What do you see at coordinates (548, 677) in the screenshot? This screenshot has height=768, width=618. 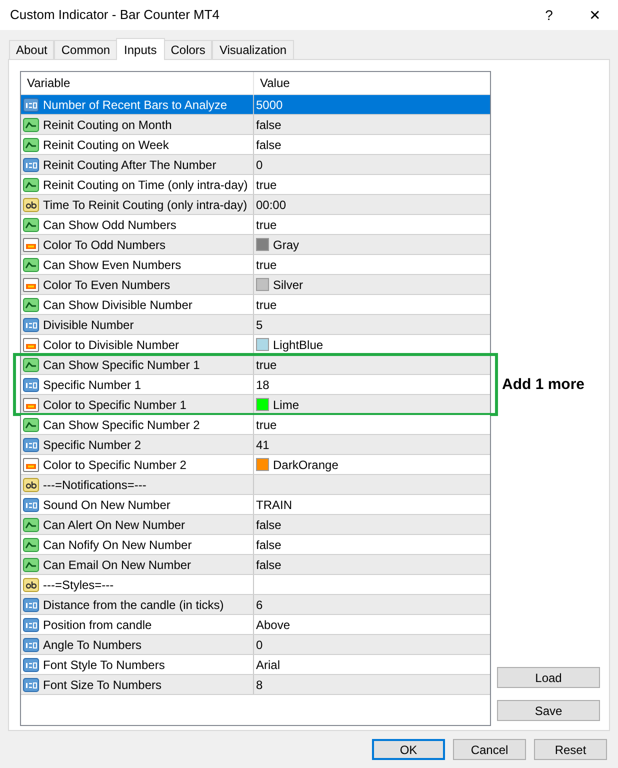 I see `side-button: Load` at bounding box center [548, 677].